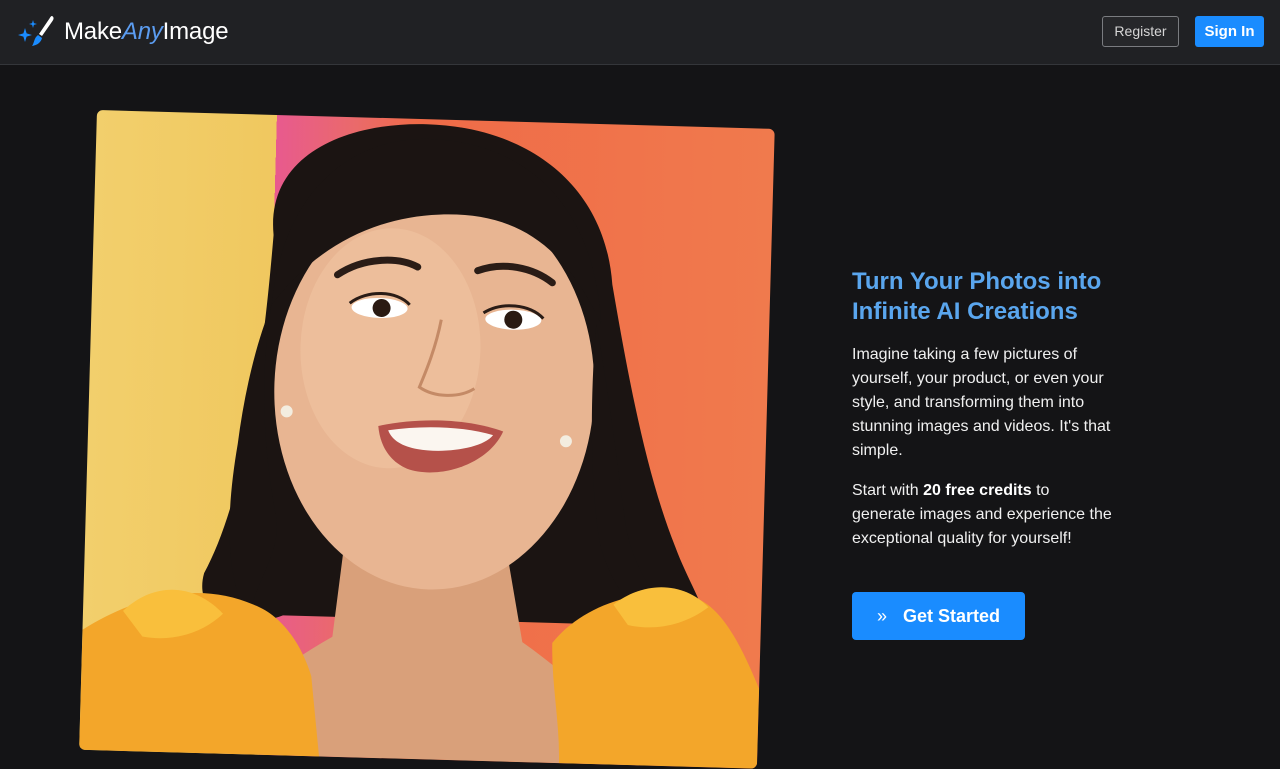 This screenshot has height=769, width=1280. What do you see at coordinates (142, 31) in the screenshot?
I see `brand-name-part2: Any` at bounding box center [142, 31].